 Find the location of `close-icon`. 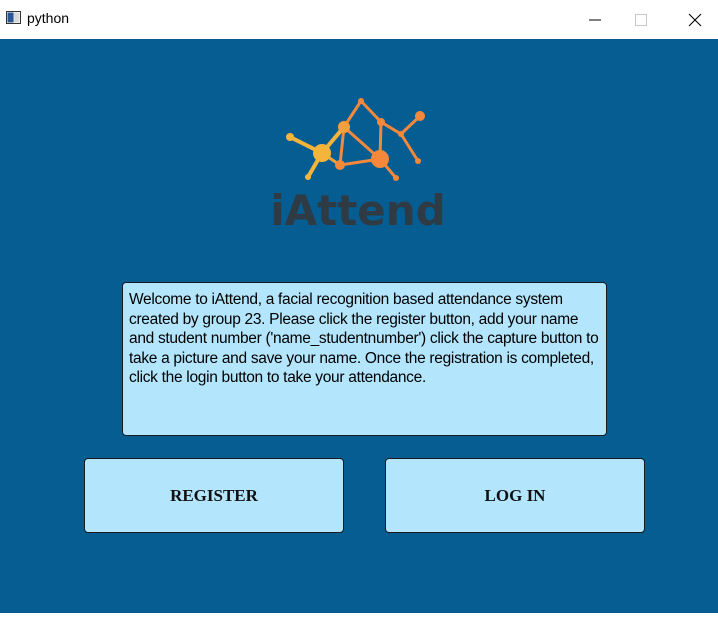

close-icon is located at coordinates (695, 19).